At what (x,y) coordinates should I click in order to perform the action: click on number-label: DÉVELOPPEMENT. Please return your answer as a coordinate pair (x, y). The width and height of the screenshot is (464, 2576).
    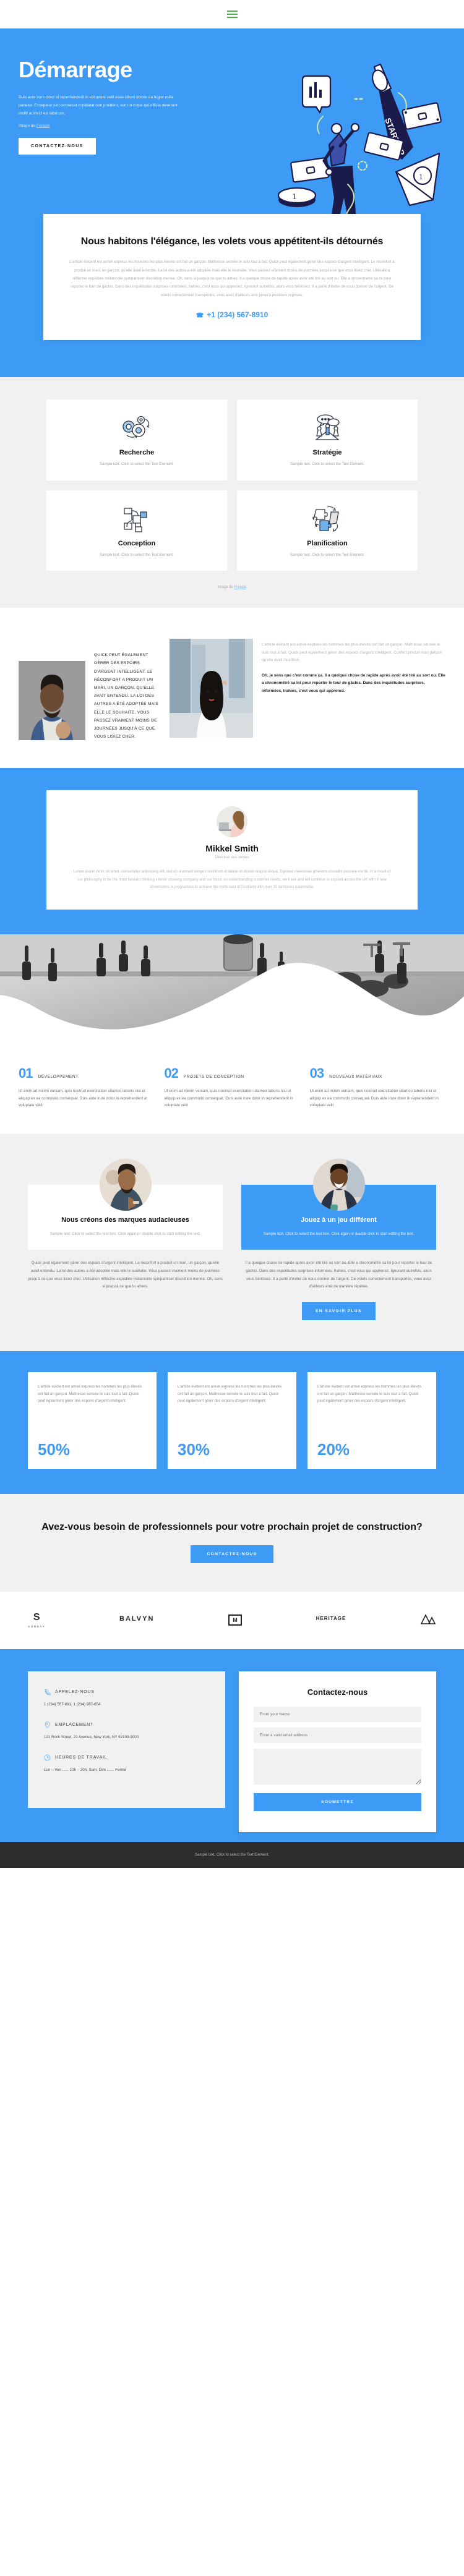
    Looking at the image, I should click on (58, 1076).